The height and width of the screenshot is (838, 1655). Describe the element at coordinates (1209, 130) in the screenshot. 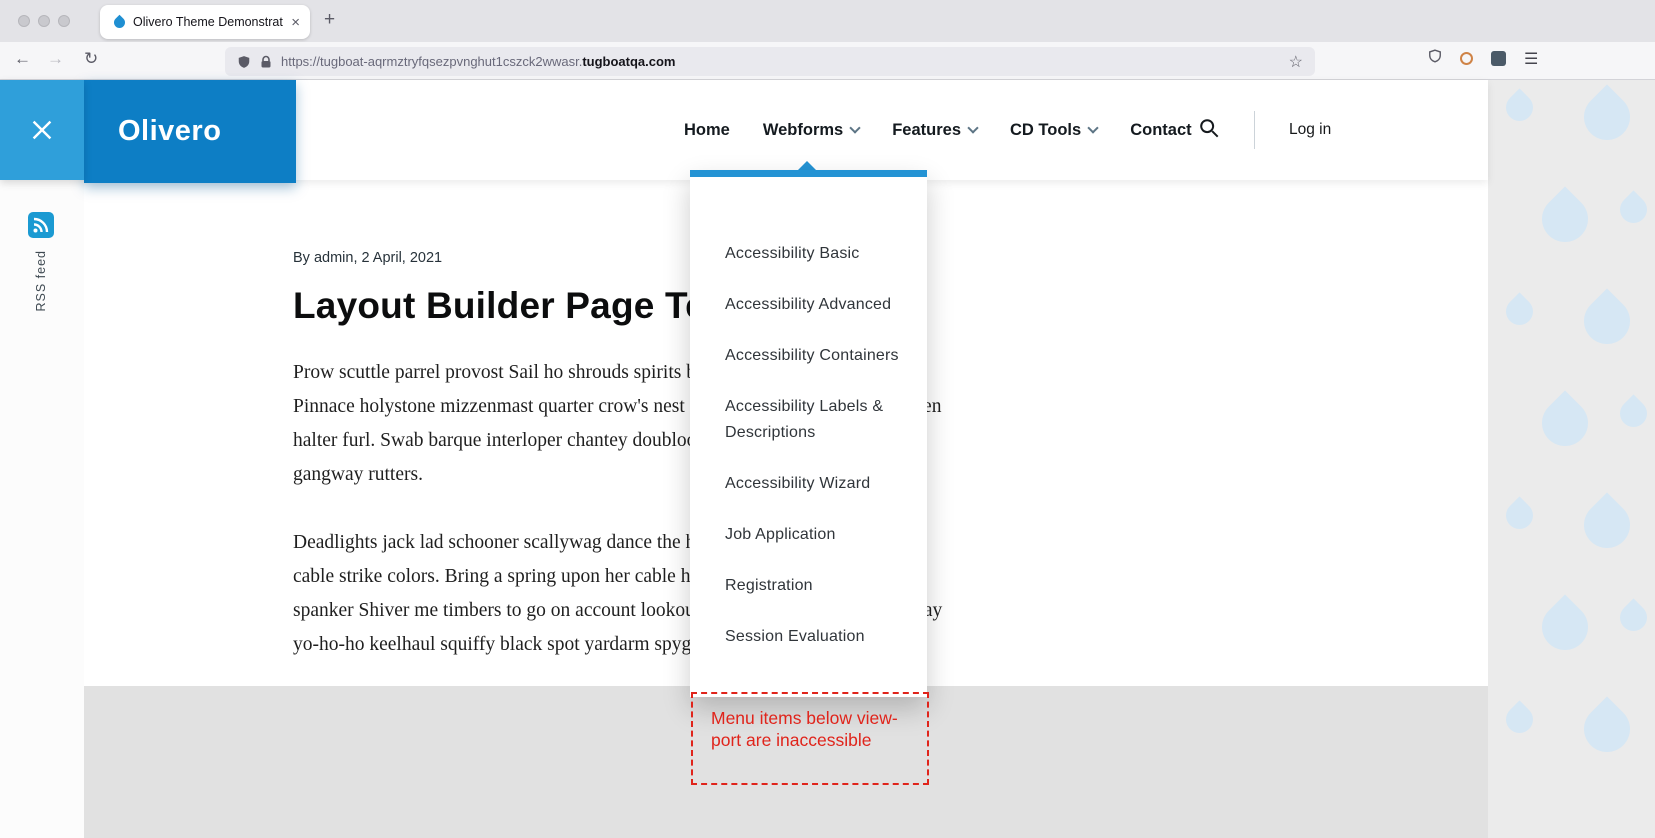

I see `search-icon` at that location.